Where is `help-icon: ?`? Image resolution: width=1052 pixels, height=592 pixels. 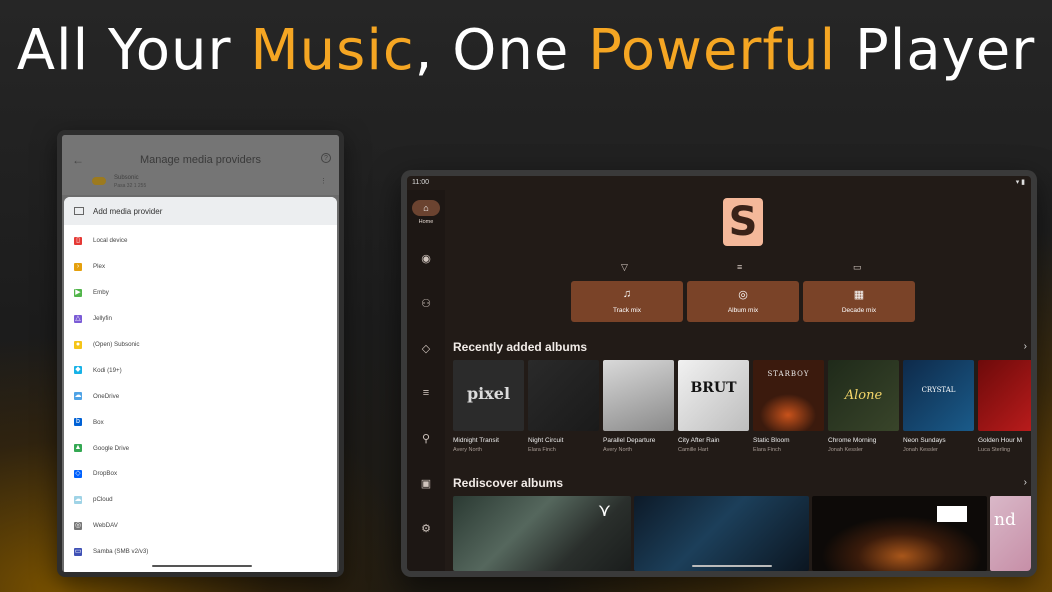
help-icon: ? is located at coordinates (326, 158).